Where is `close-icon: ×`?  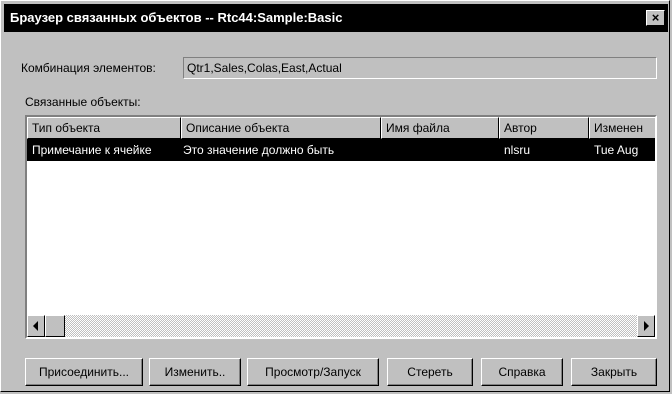 close-icon: × is located at coordinates (655, 17).